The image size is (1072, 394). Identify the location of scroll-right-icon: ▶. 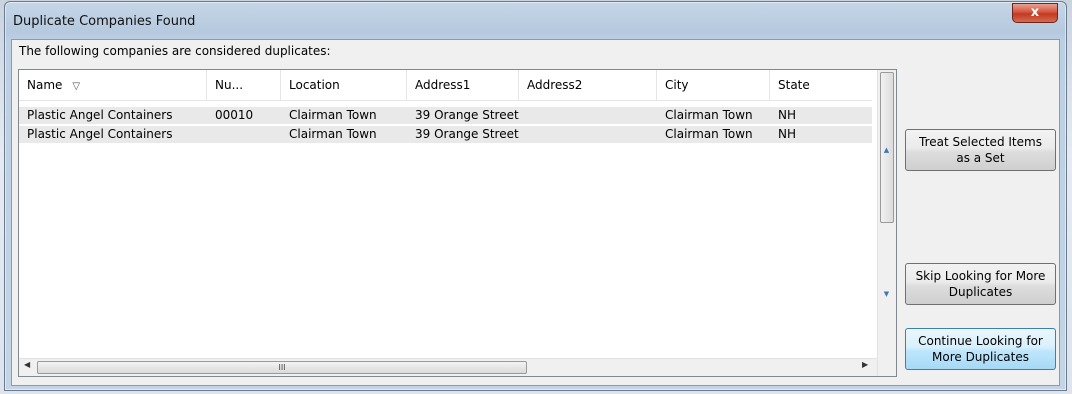
(865, 364).